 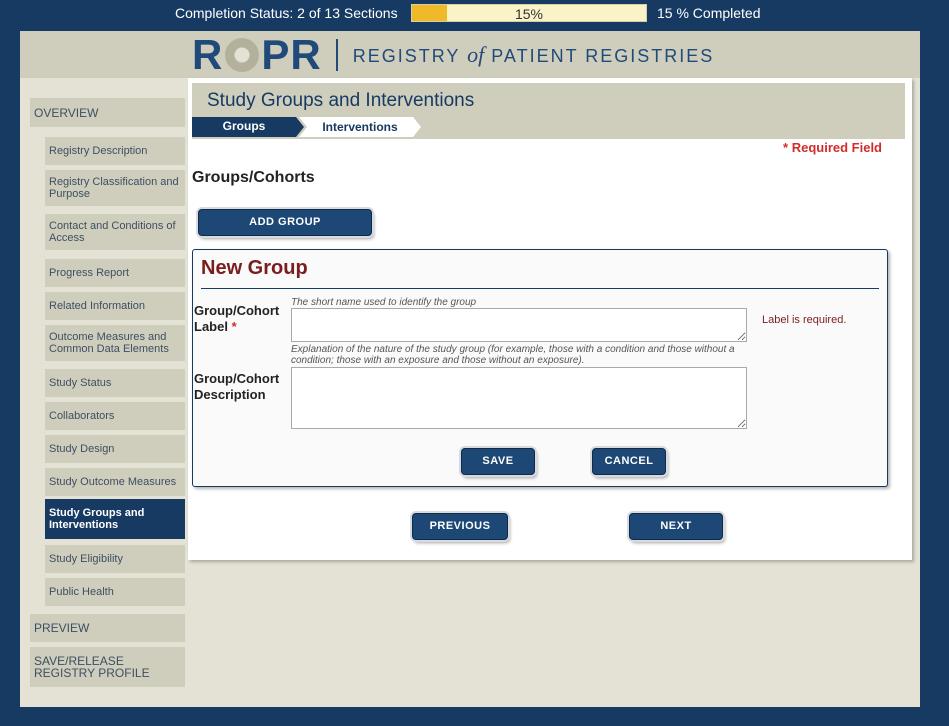 What do you see at coordinates (676, 526) in the screenshot?
I see `next-button: NEXT` at bounding box center [676, 526].